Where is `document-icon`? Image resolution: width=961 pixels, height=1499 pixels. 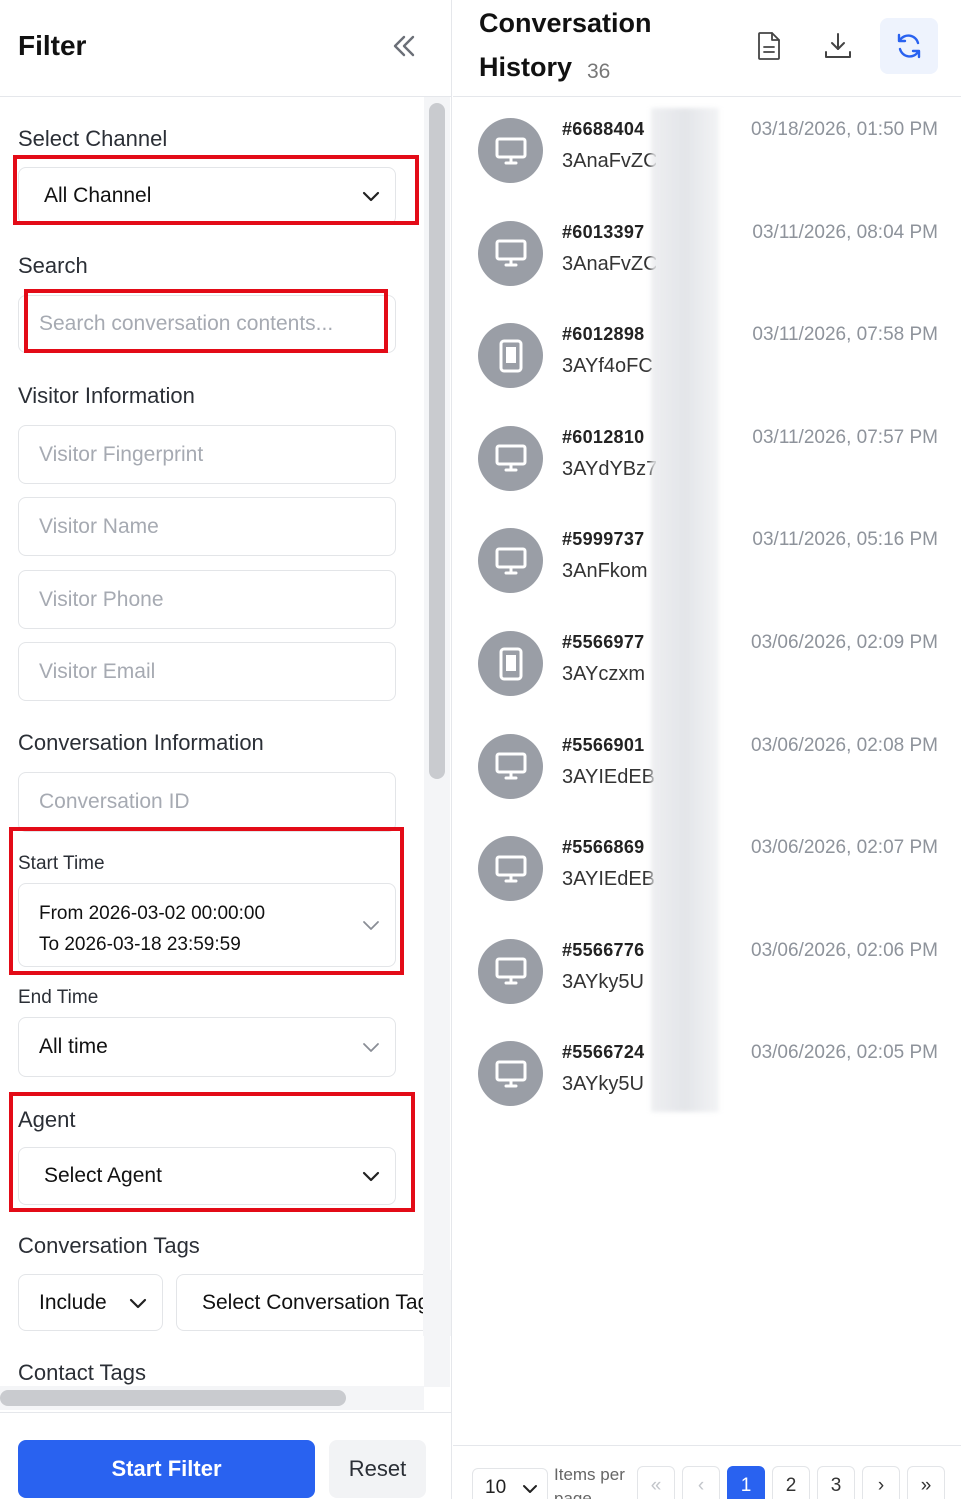 document-icon is located at coordinates (769, 46).